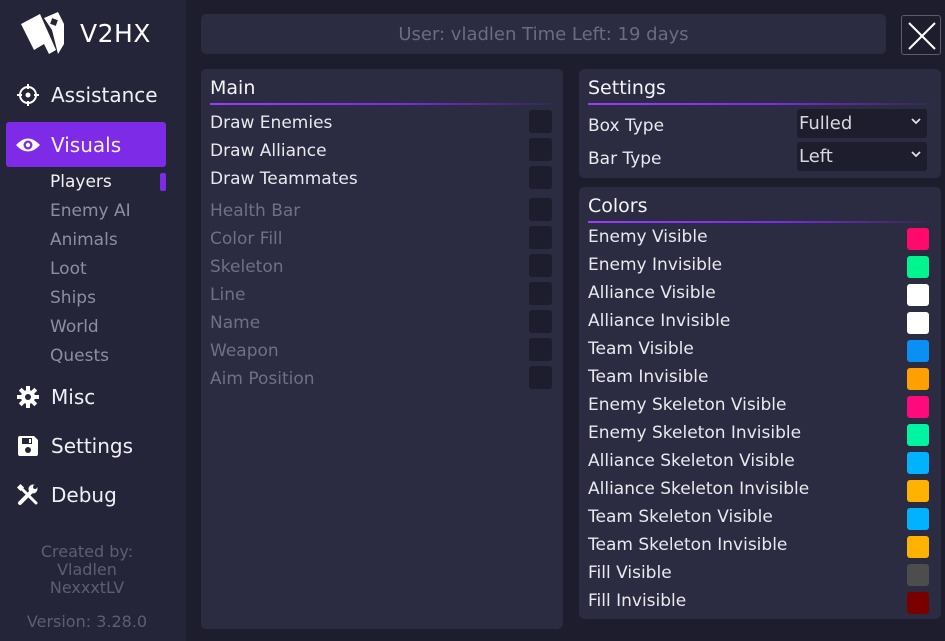 The width and height of the screenshot is (945, 641). Describe the element at coordinates (84, 240) in the screenshot. I see `sub-item-animals: Animals` at that location.